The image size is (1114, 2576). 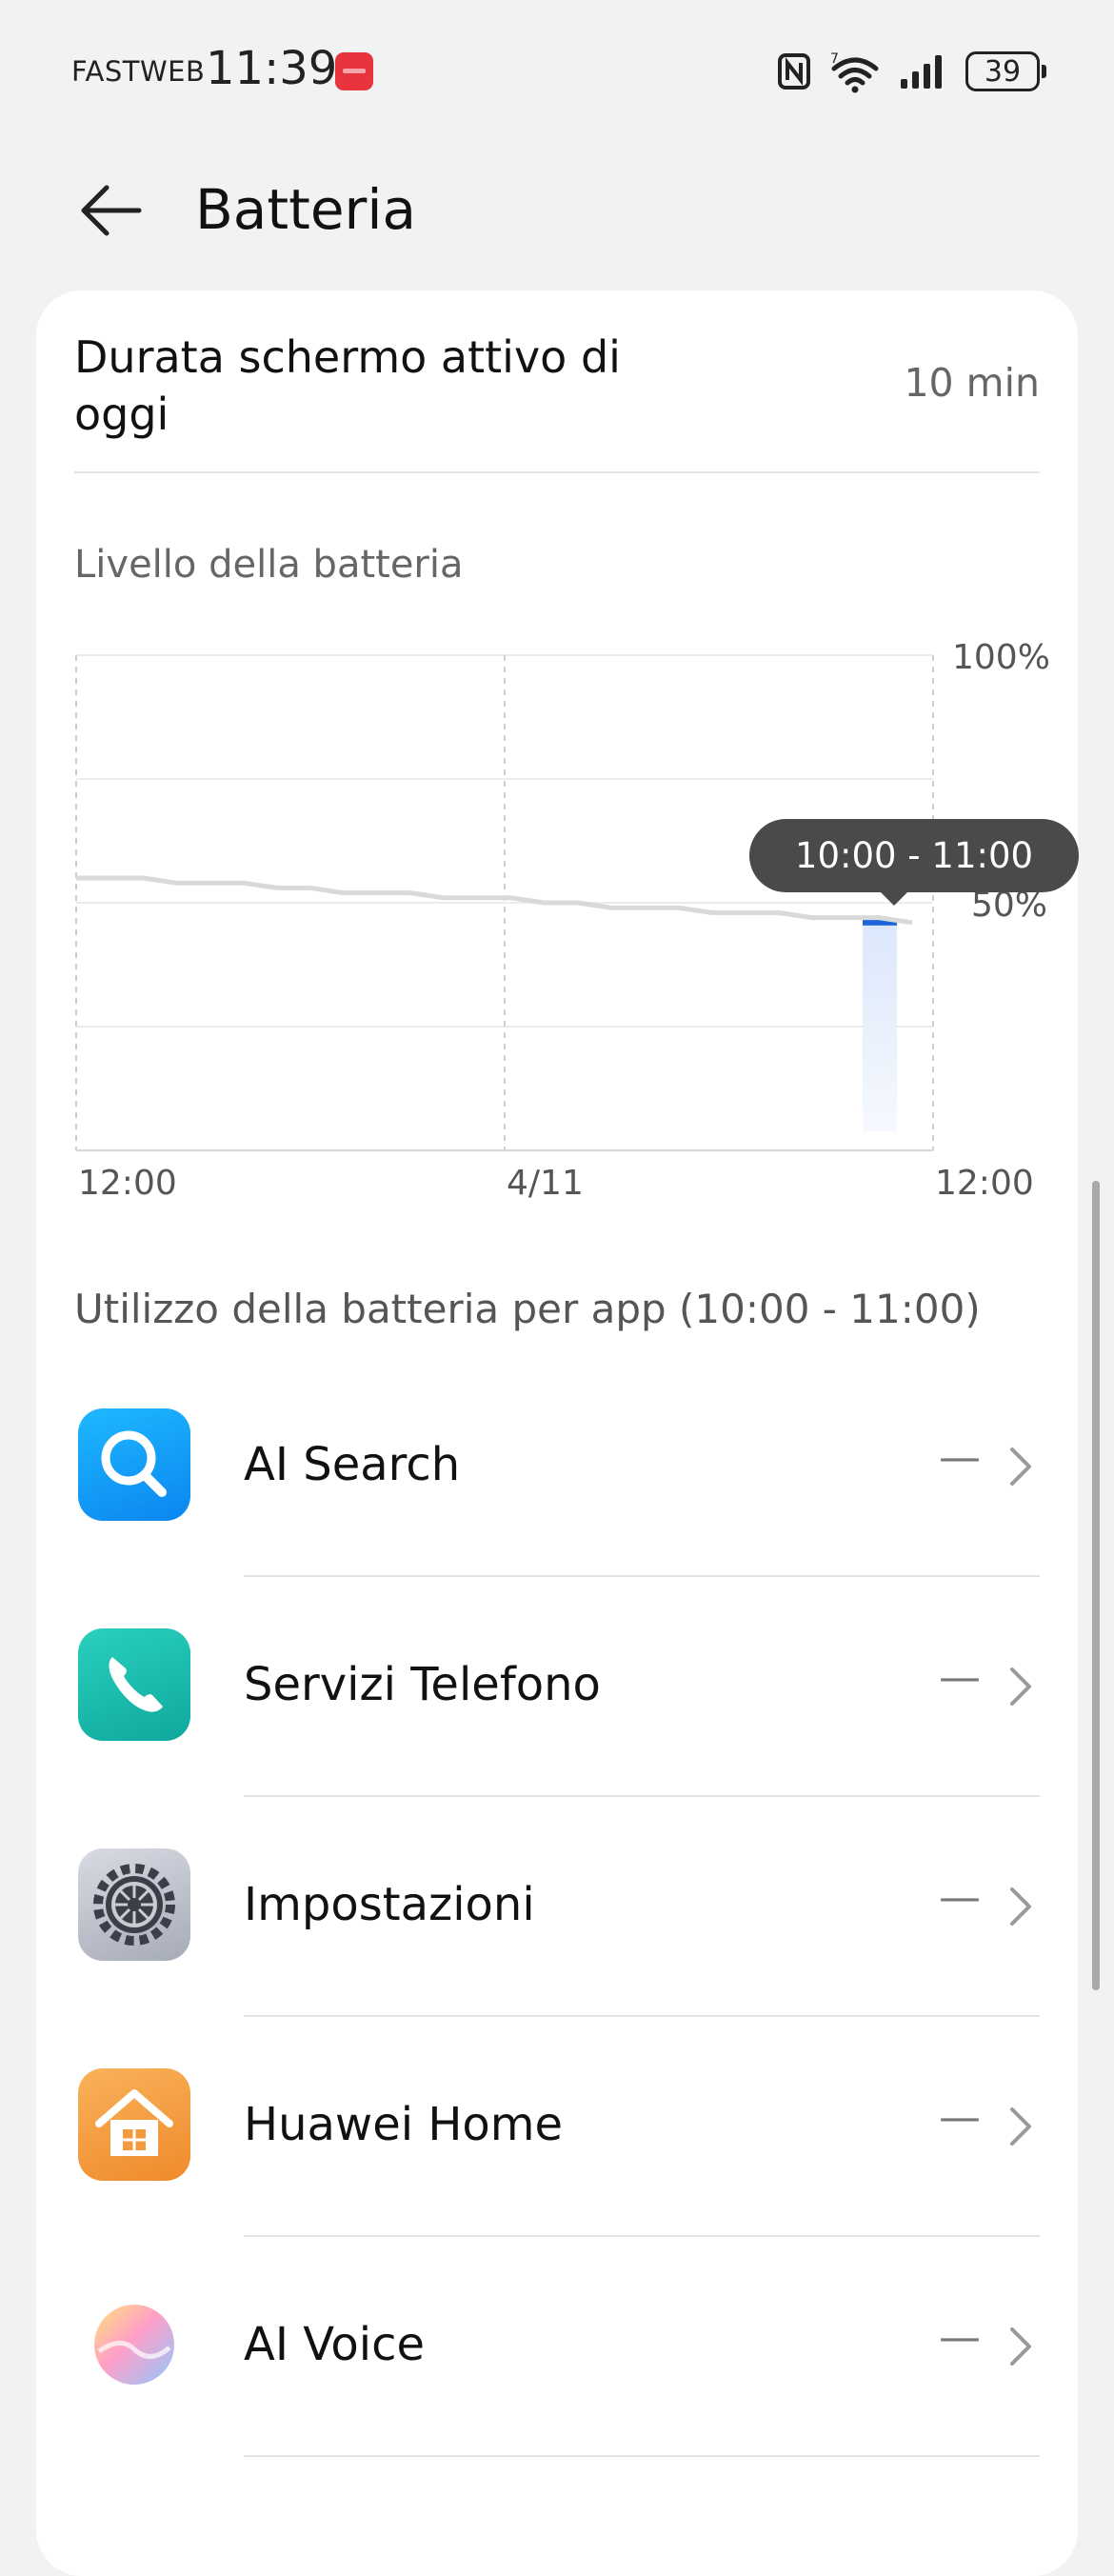 What do you see at coordinates (1096, 1585) in the screenshot?
I see `scrollbar` at bounding box center [1096, 1585].